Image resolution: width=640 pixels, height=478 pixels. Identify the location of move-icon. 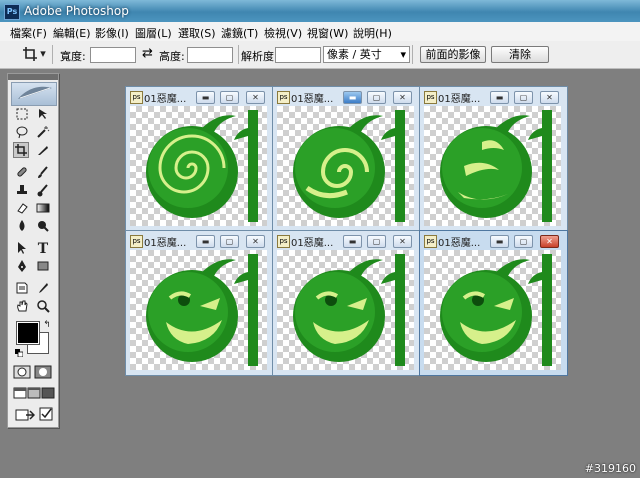
(43, 115).